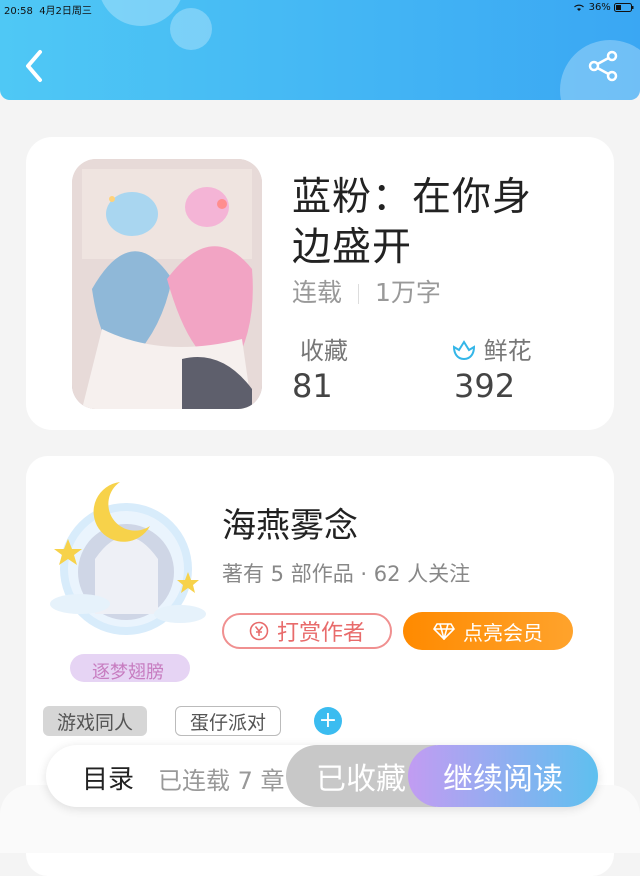 The image size is (640, 876). What do you see at coordinates (290, 522) in the screenshot?
I see `author-name: 海燕雾念` at bounding box center [290, 522].